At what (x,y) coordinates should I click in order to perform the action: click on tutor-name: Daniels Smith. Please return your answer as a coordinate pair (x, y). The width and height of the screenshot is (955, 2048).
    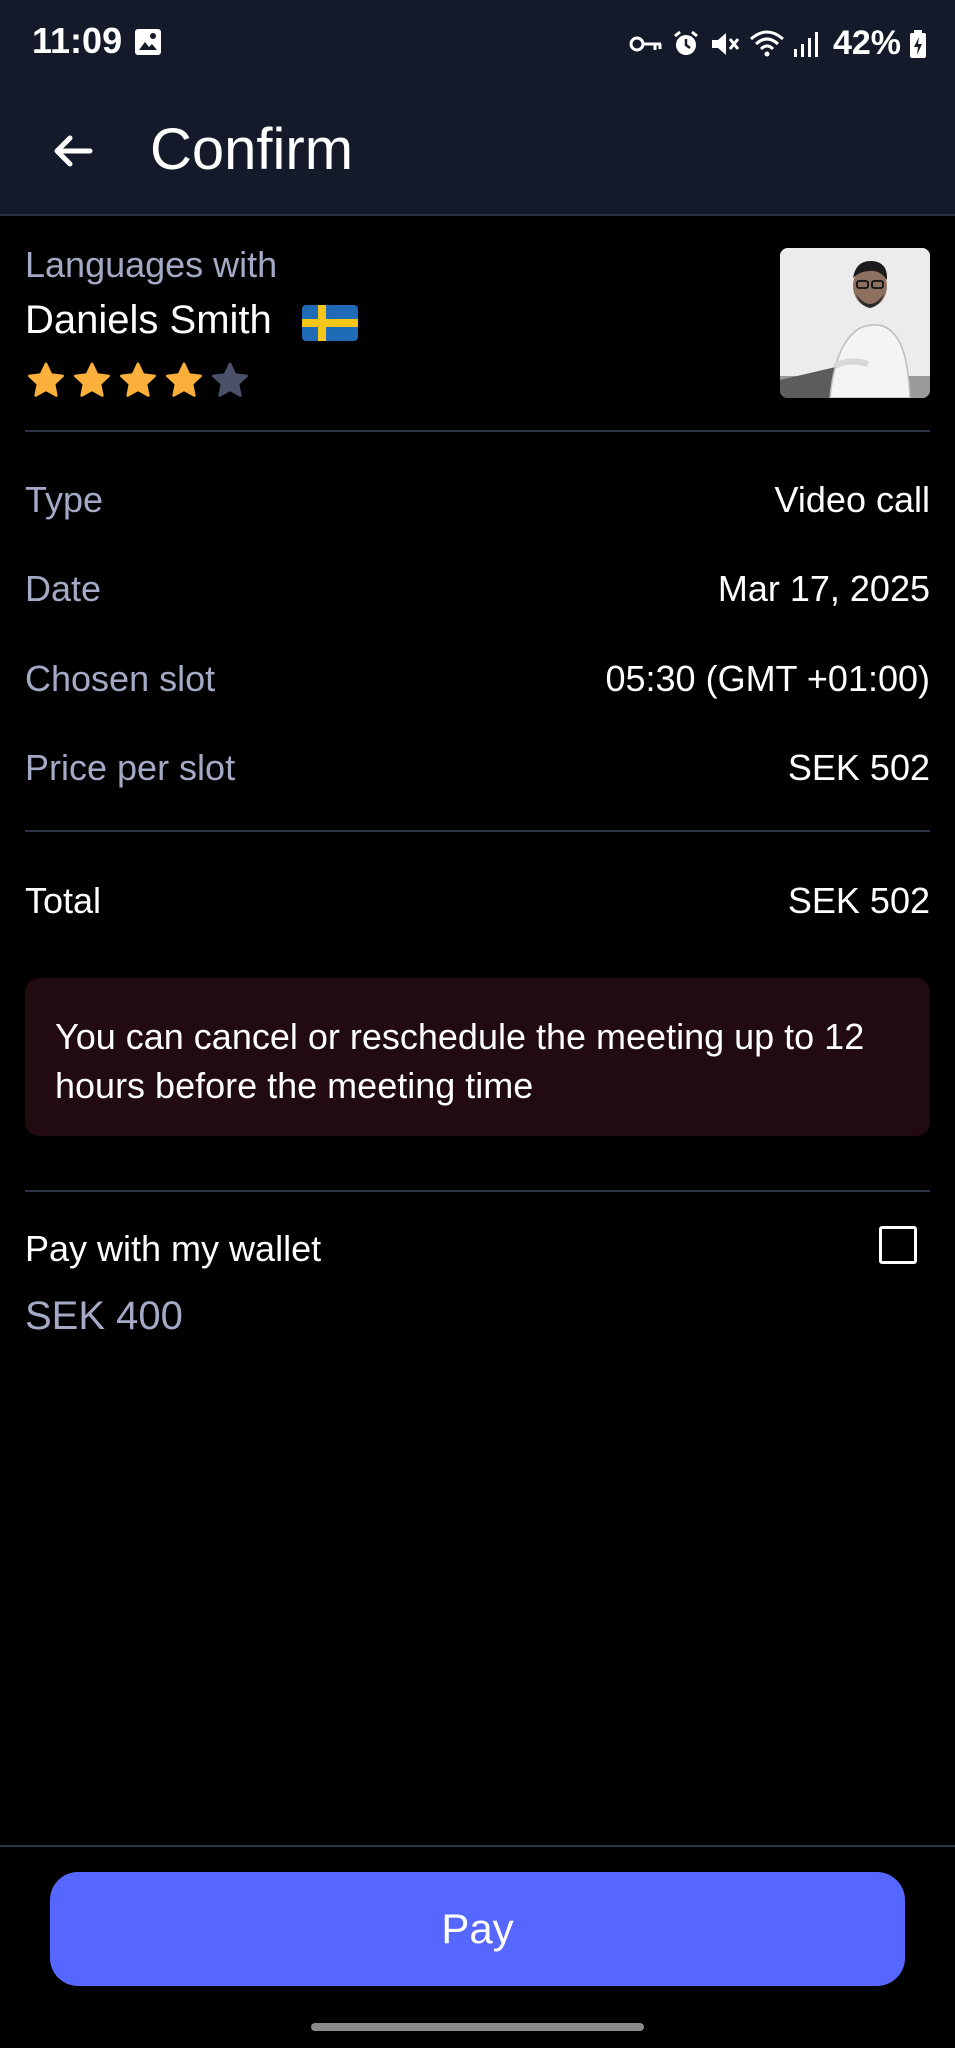
    Looking at the image, I should click on (148, 320).